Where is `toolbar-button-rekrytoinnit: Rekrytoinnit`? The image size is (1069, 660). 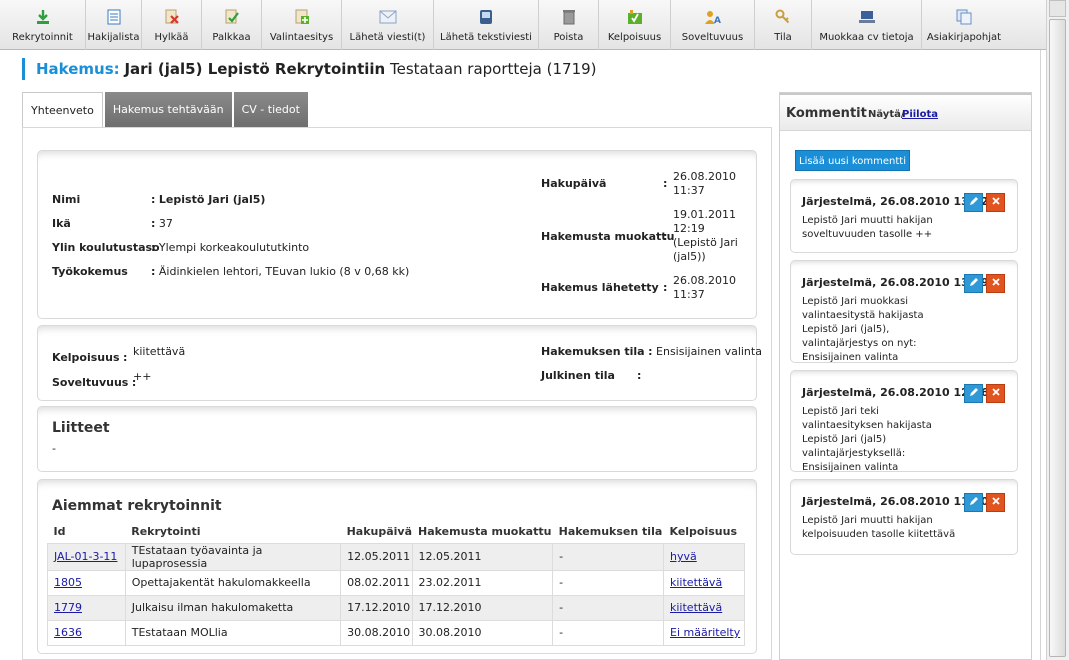 toolbar-button-rekrytoinnit: Rekrytoinnit is located at coordinates (43, 25).